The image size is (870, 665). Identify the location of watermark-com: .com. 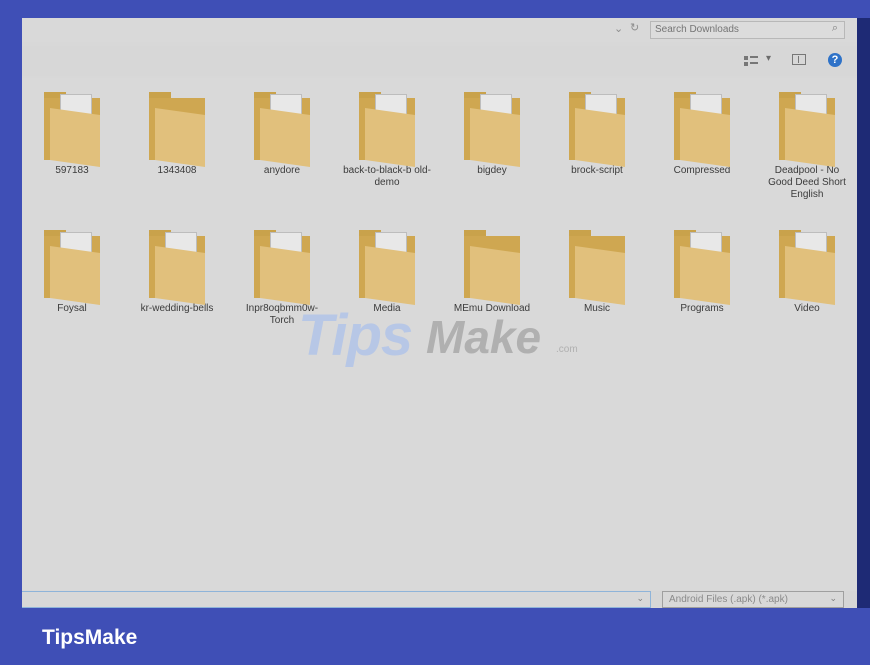
(567, 349).